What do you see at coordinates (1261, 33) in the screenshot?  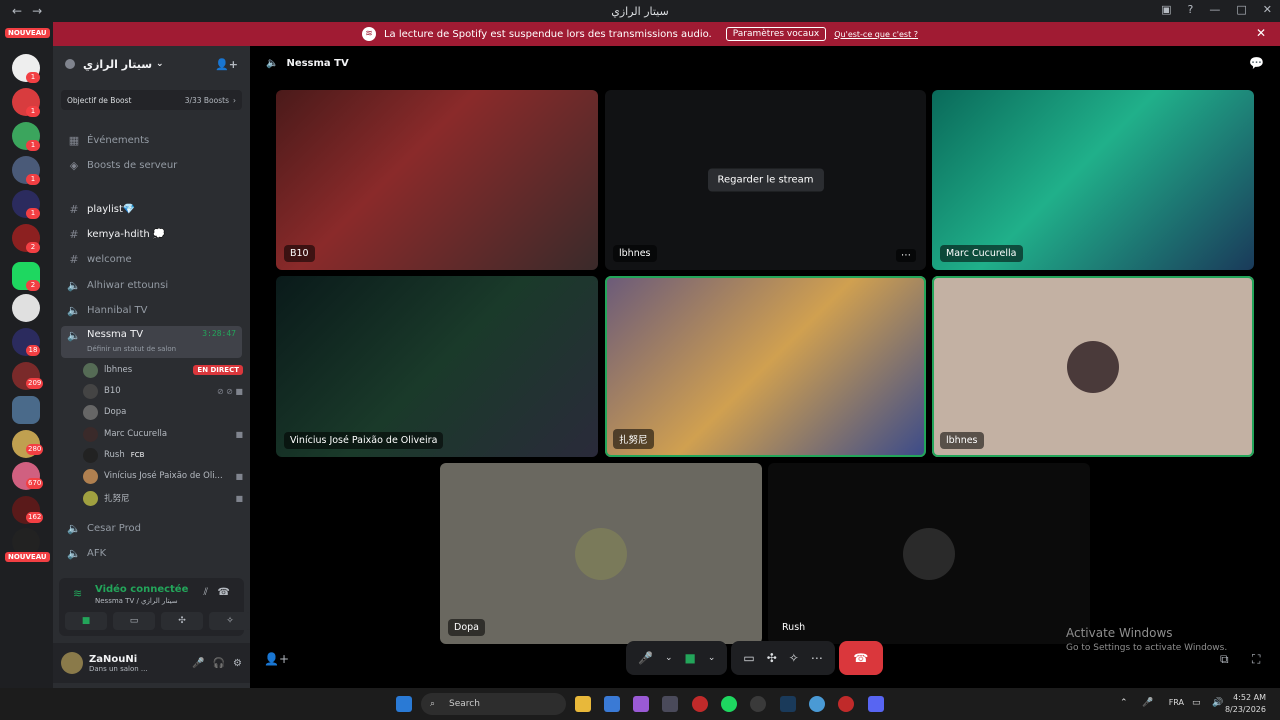 I see `banner-close-icon: ✕` at bounding box center [1261, 33].